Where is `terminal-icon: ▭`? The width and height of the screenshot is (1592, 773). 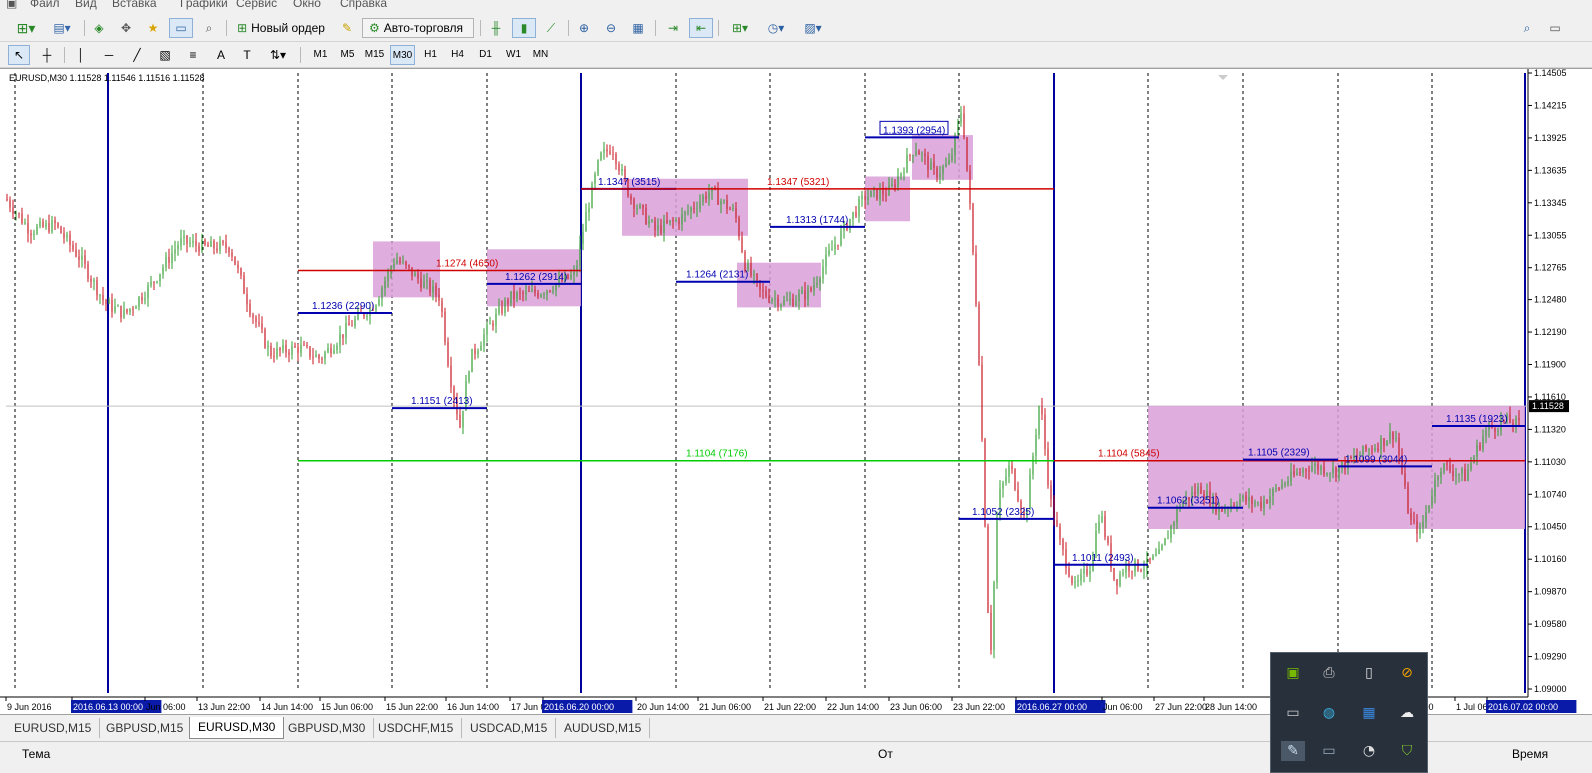
terminal-icon: ▭ is located at coordinates (181, 28).